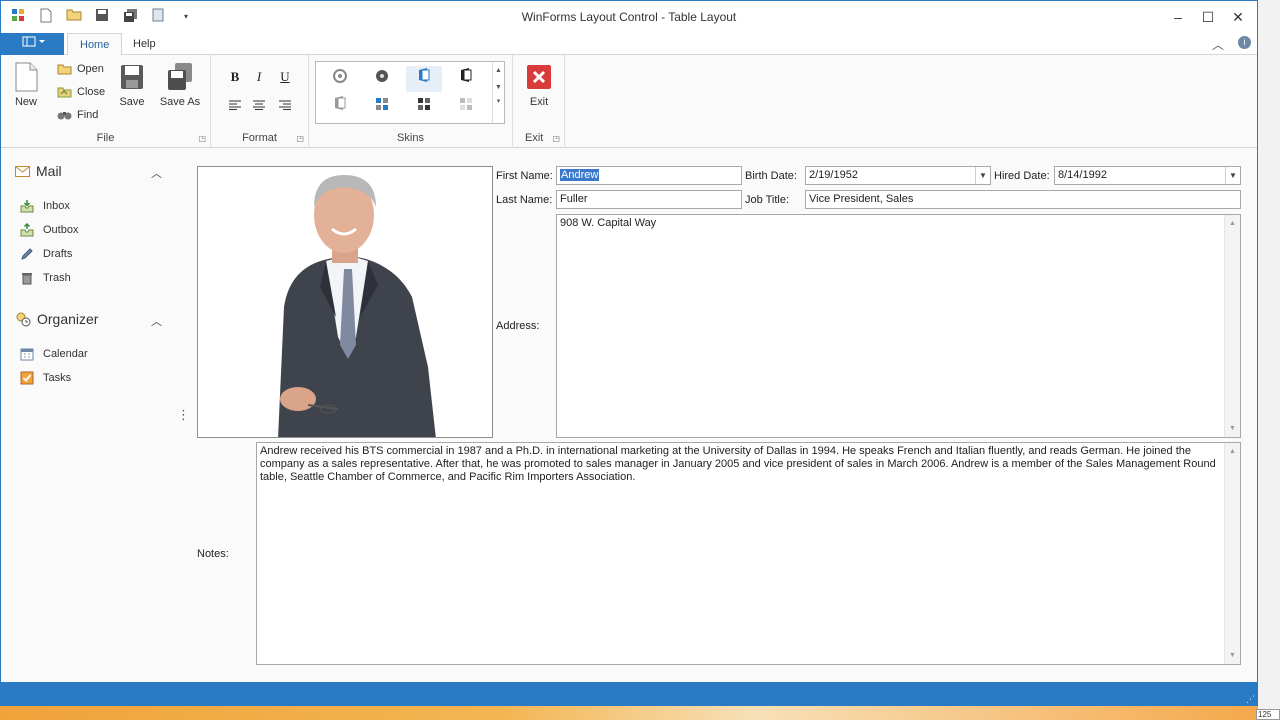 The image size is (1280, 720). What do you see at coordinates (57, 378) in the screenshot?
I see `nav-item-tasks-label: Tasks` at bounding box center [57, 378].